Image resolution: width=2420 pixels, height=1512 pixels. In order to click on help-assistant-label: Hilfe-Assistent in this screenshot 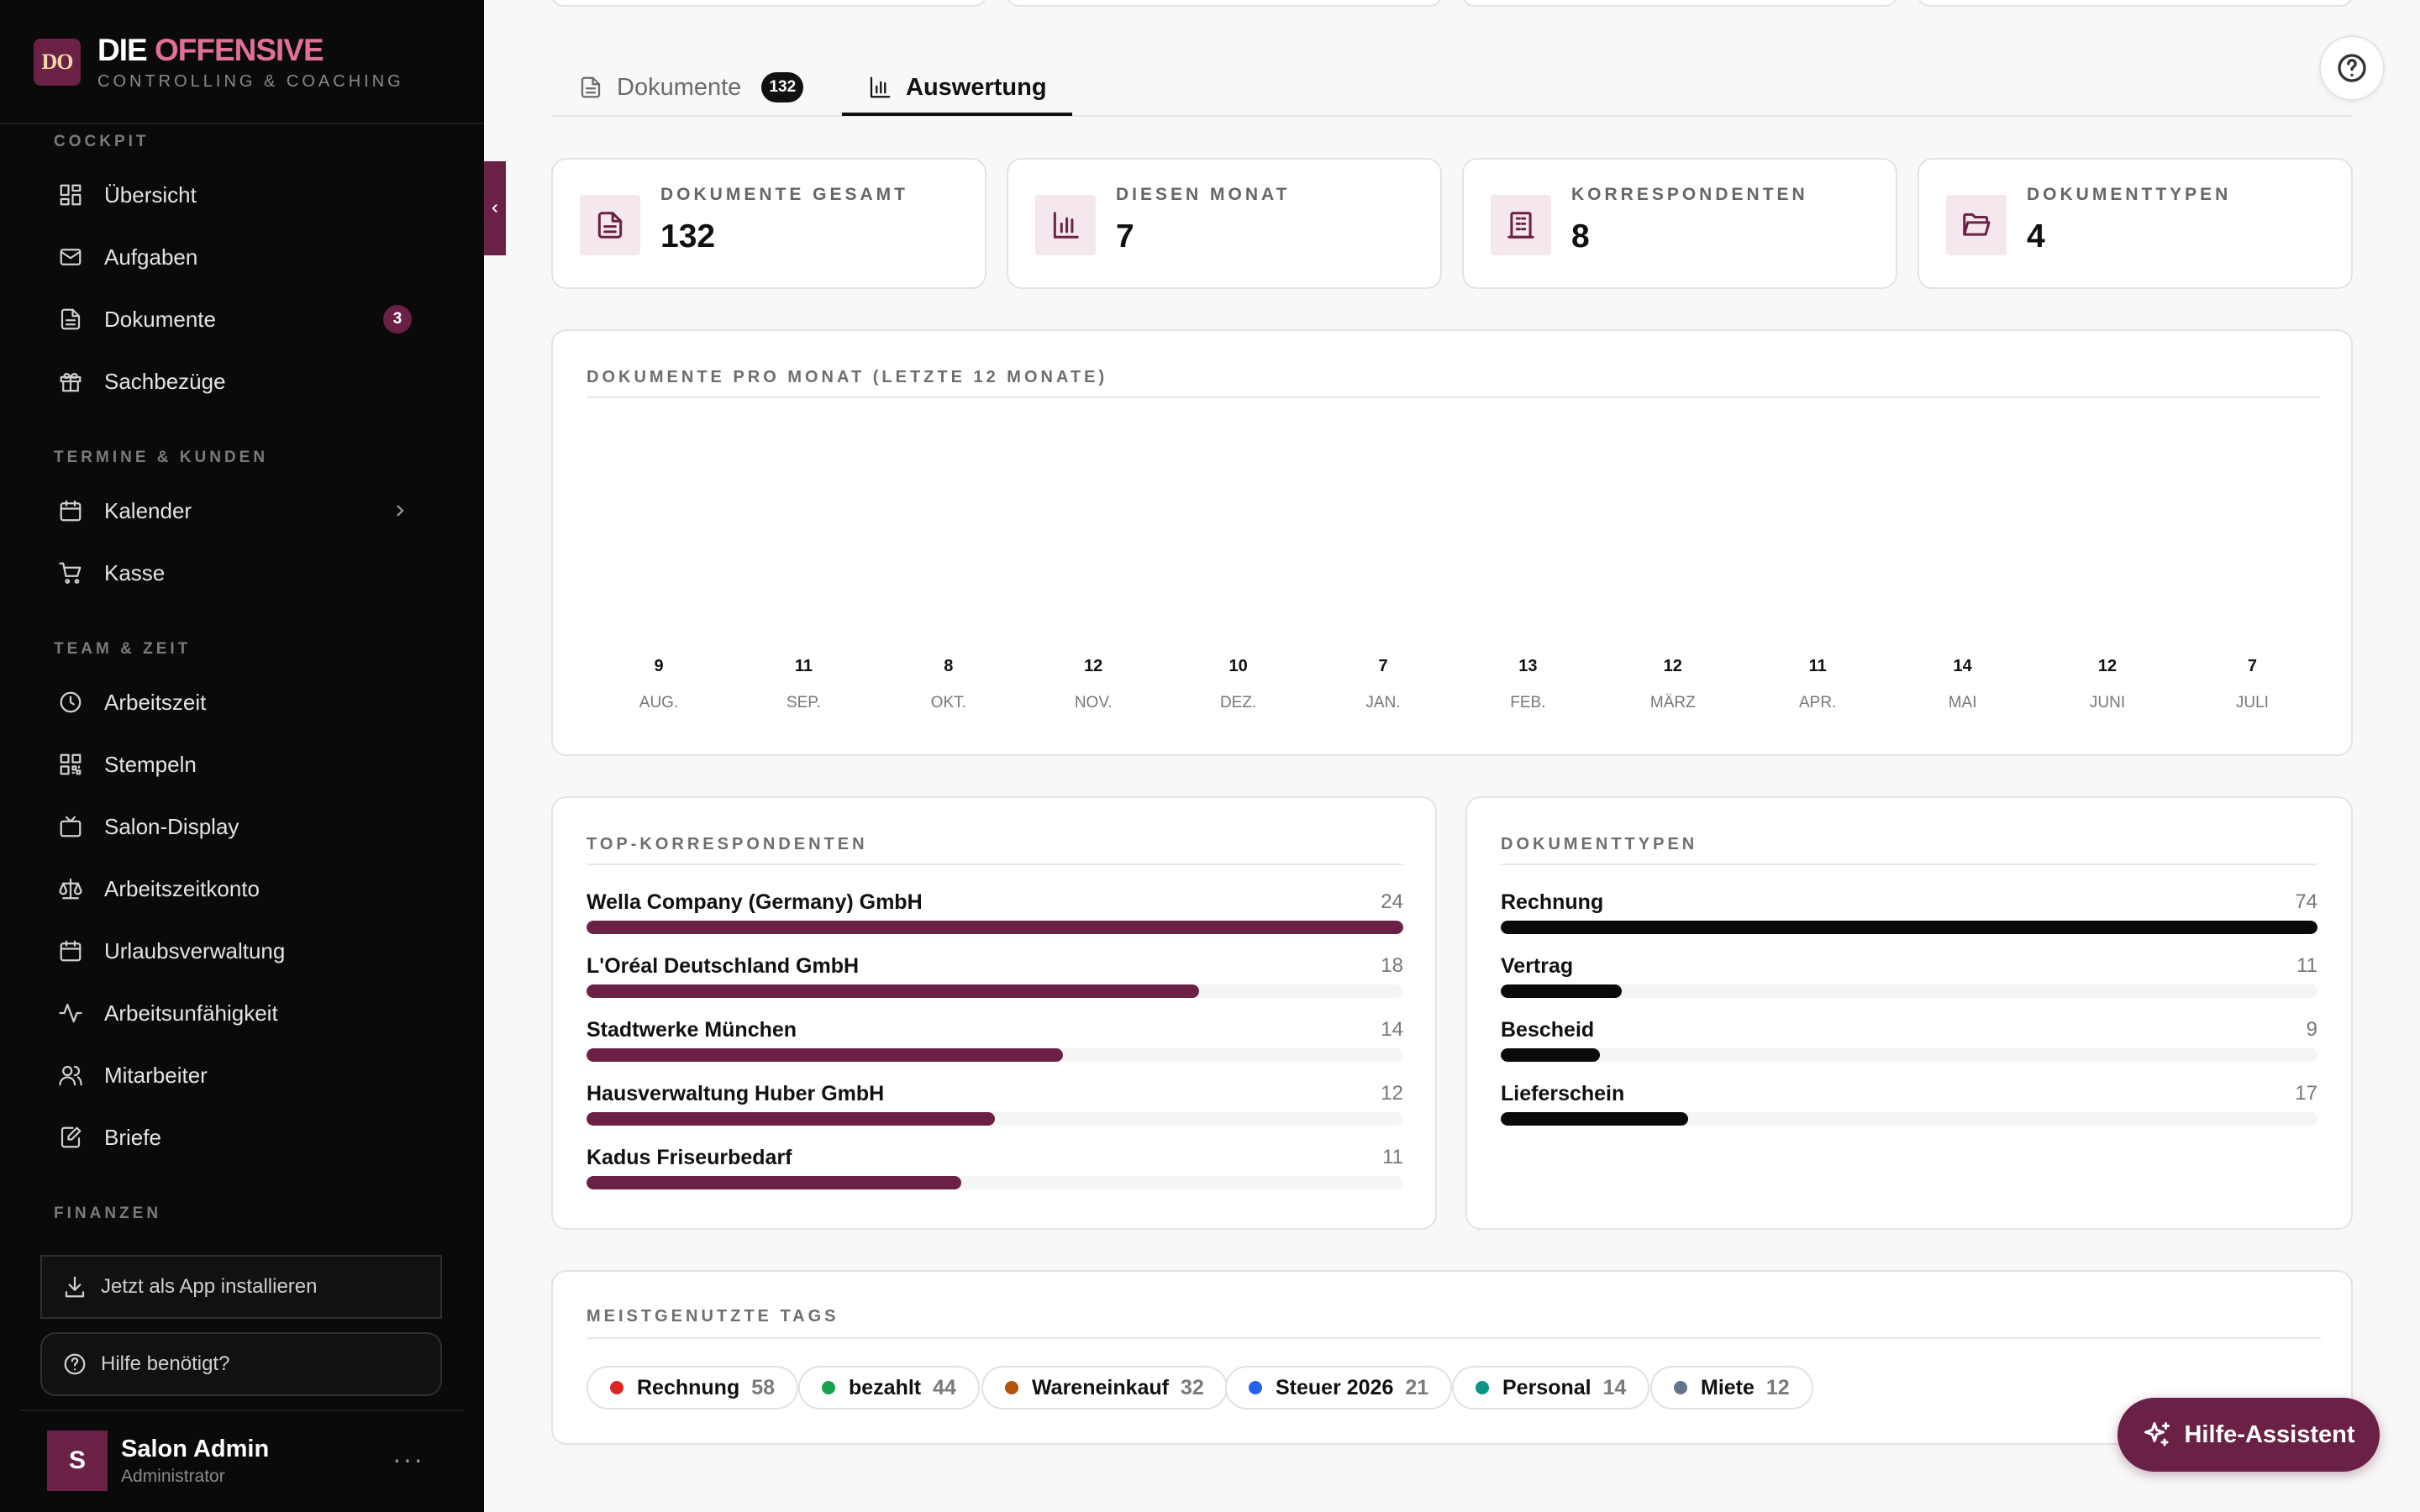, I will do `click(2269, 1434)`.